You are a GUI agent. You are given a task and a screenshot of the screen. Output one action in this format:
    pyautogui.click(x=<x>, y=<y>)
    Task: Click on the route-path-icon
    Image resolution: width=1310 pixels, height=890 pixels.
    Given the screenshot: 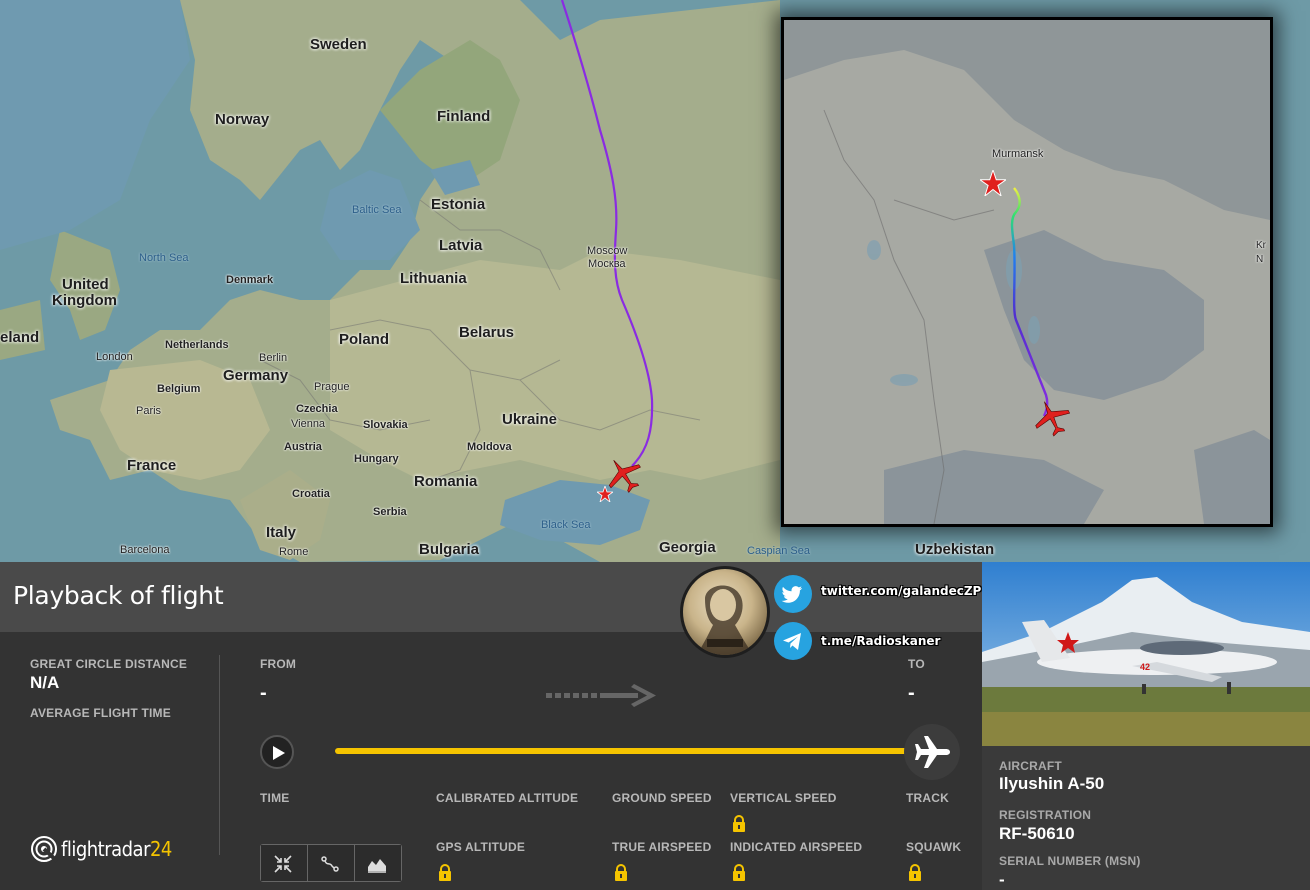 What is the action you would take?
    pyautogui.click(x=330, y=864)
    